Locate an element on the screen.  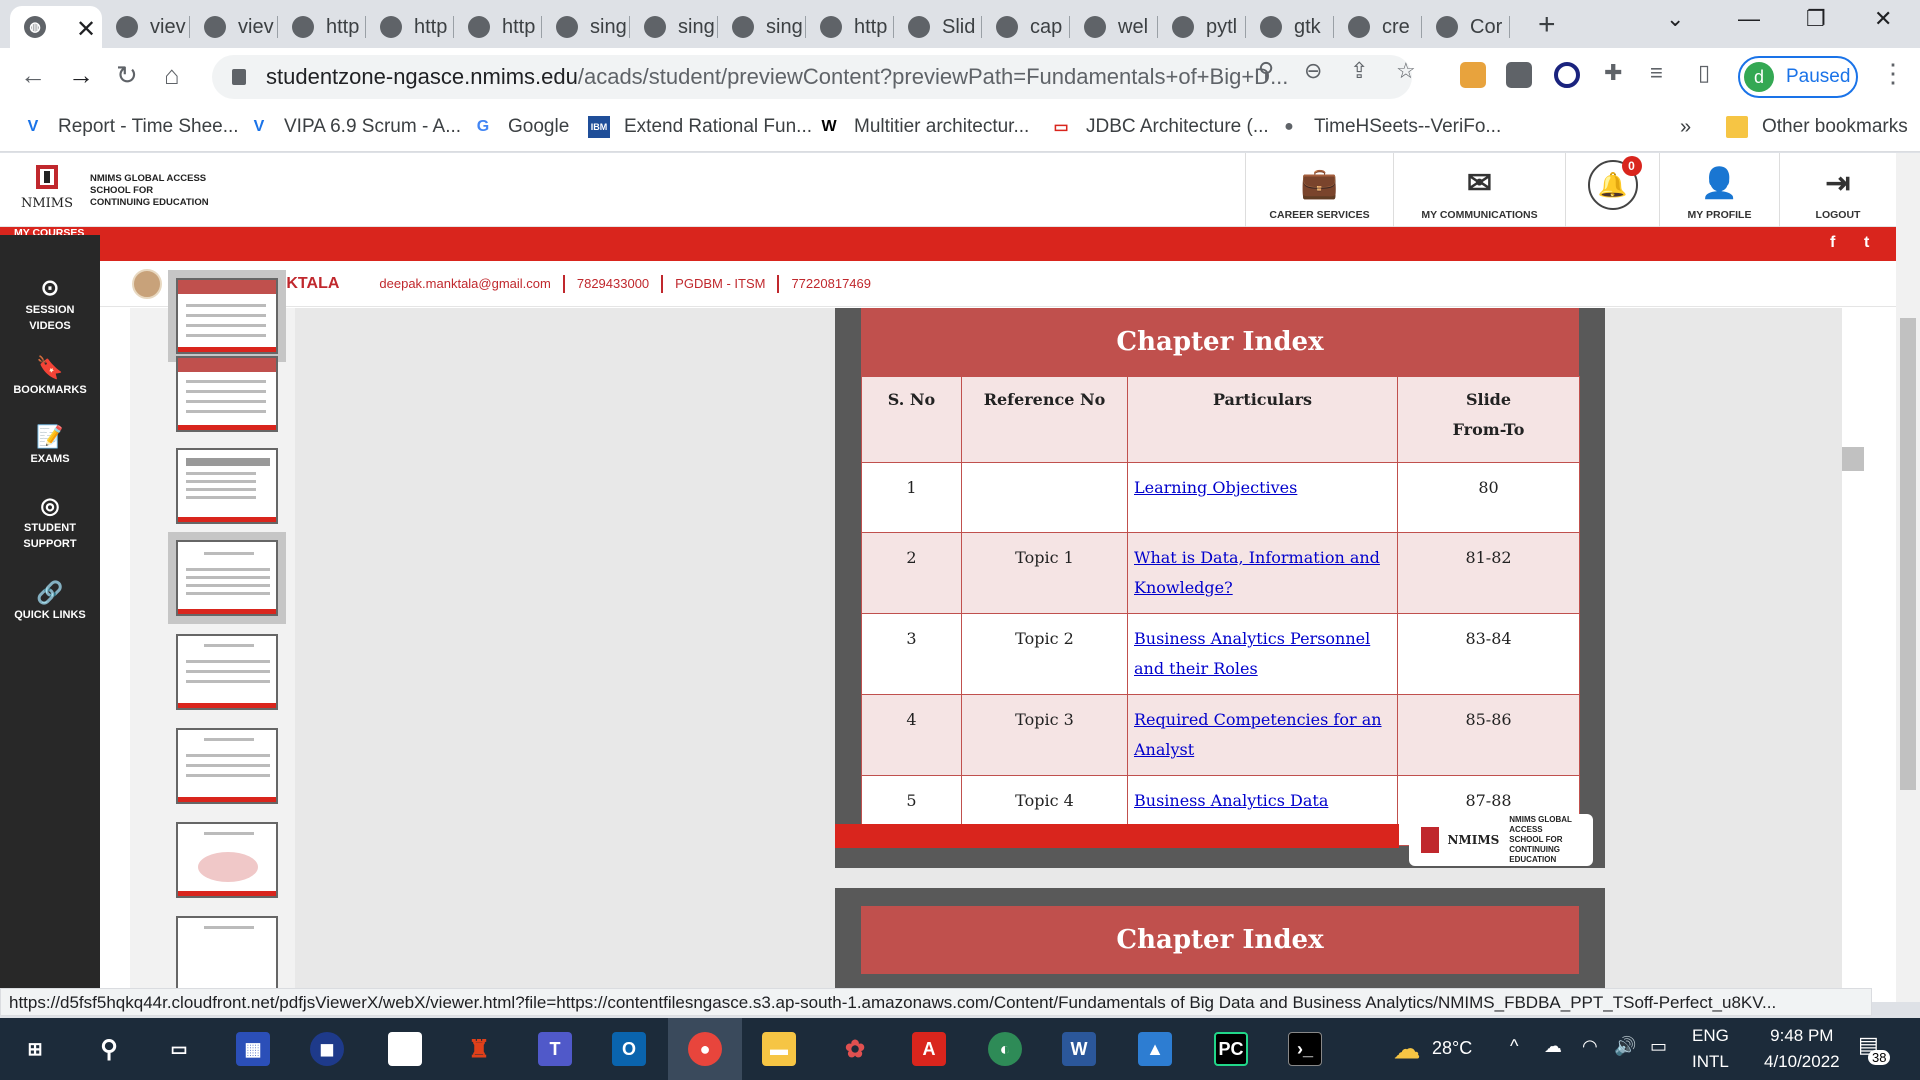
pycharm-icon: PC is located at coordinates (1231, 1049).